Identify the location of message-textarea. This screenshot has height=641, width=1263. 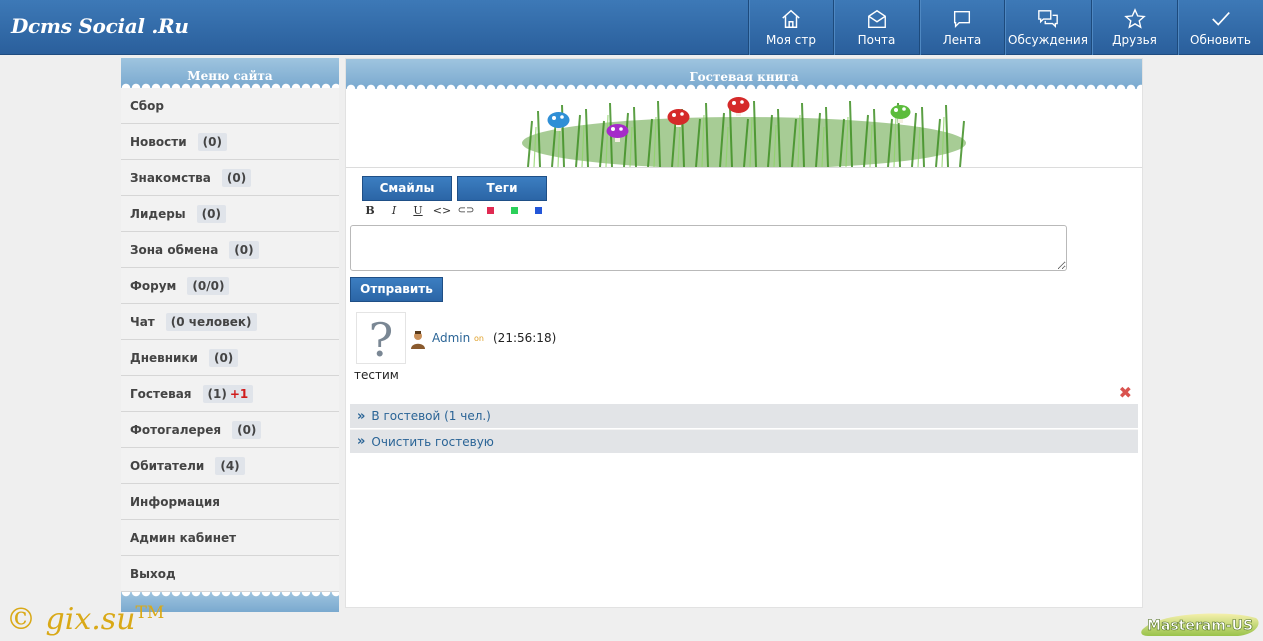
(708, 248).